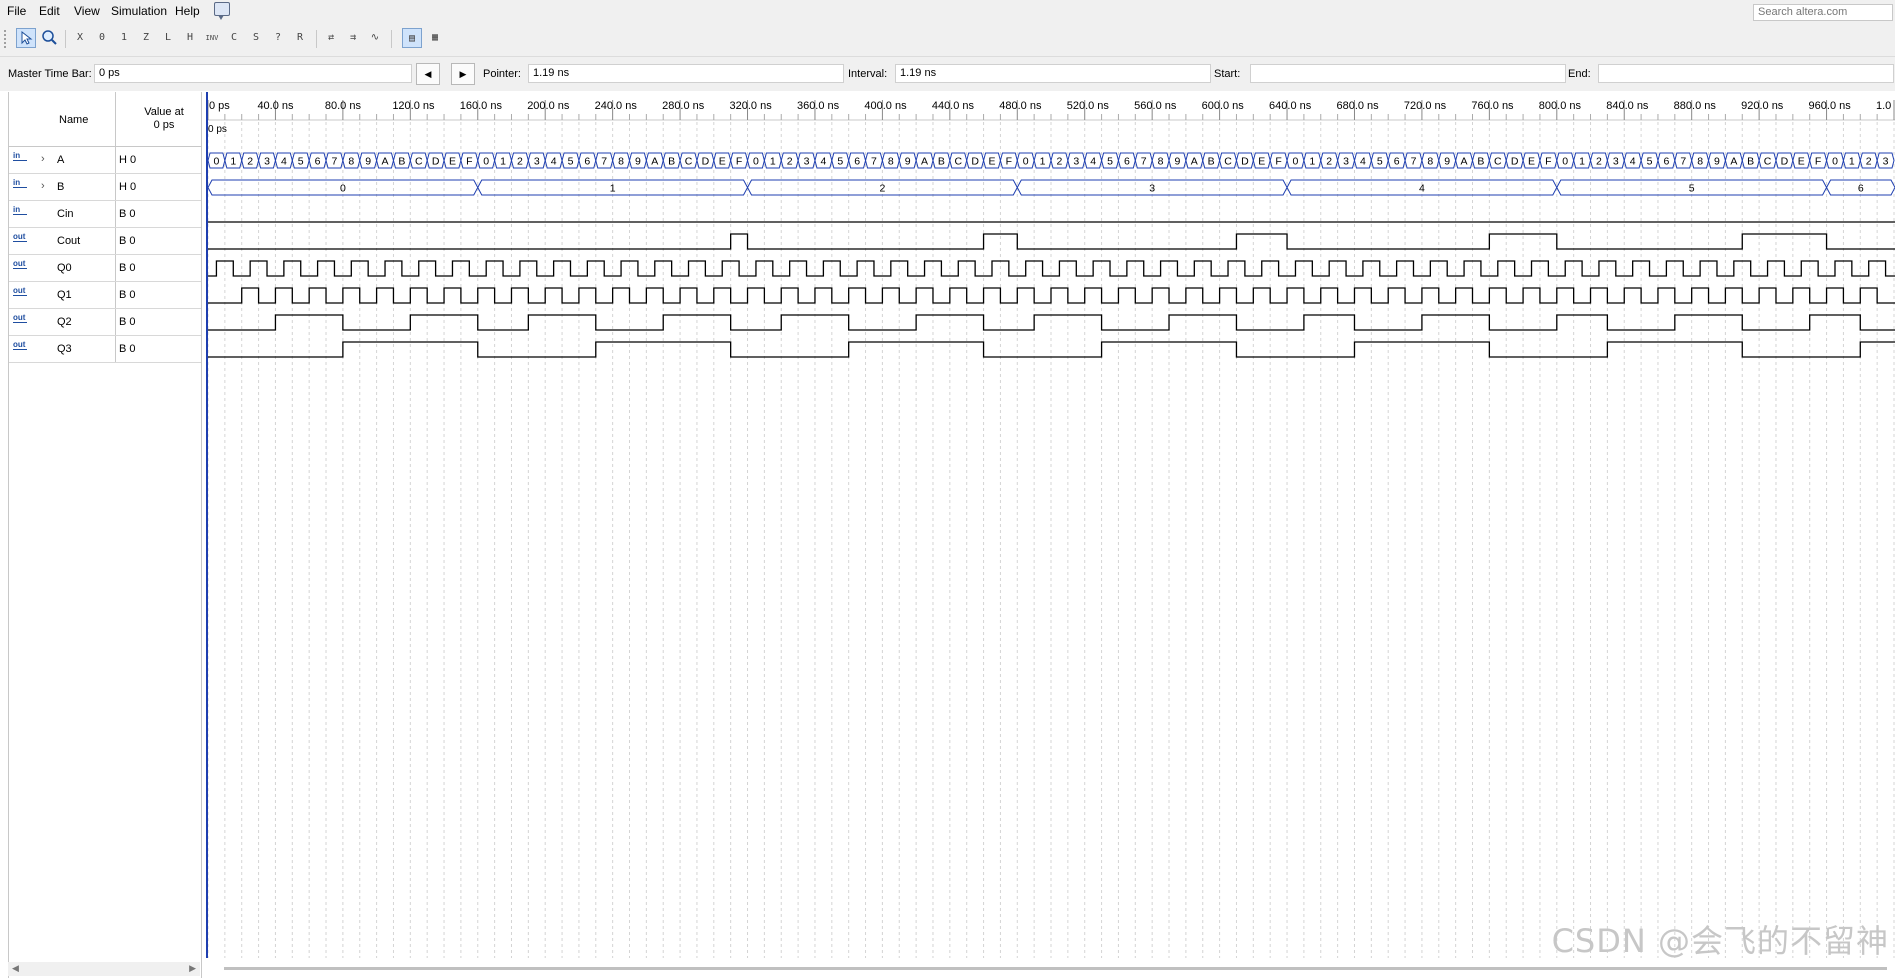 The width and height of the screenshot is (1895, 978). I want to click on signal-row: out Q1 B 0, so click(105, 295).